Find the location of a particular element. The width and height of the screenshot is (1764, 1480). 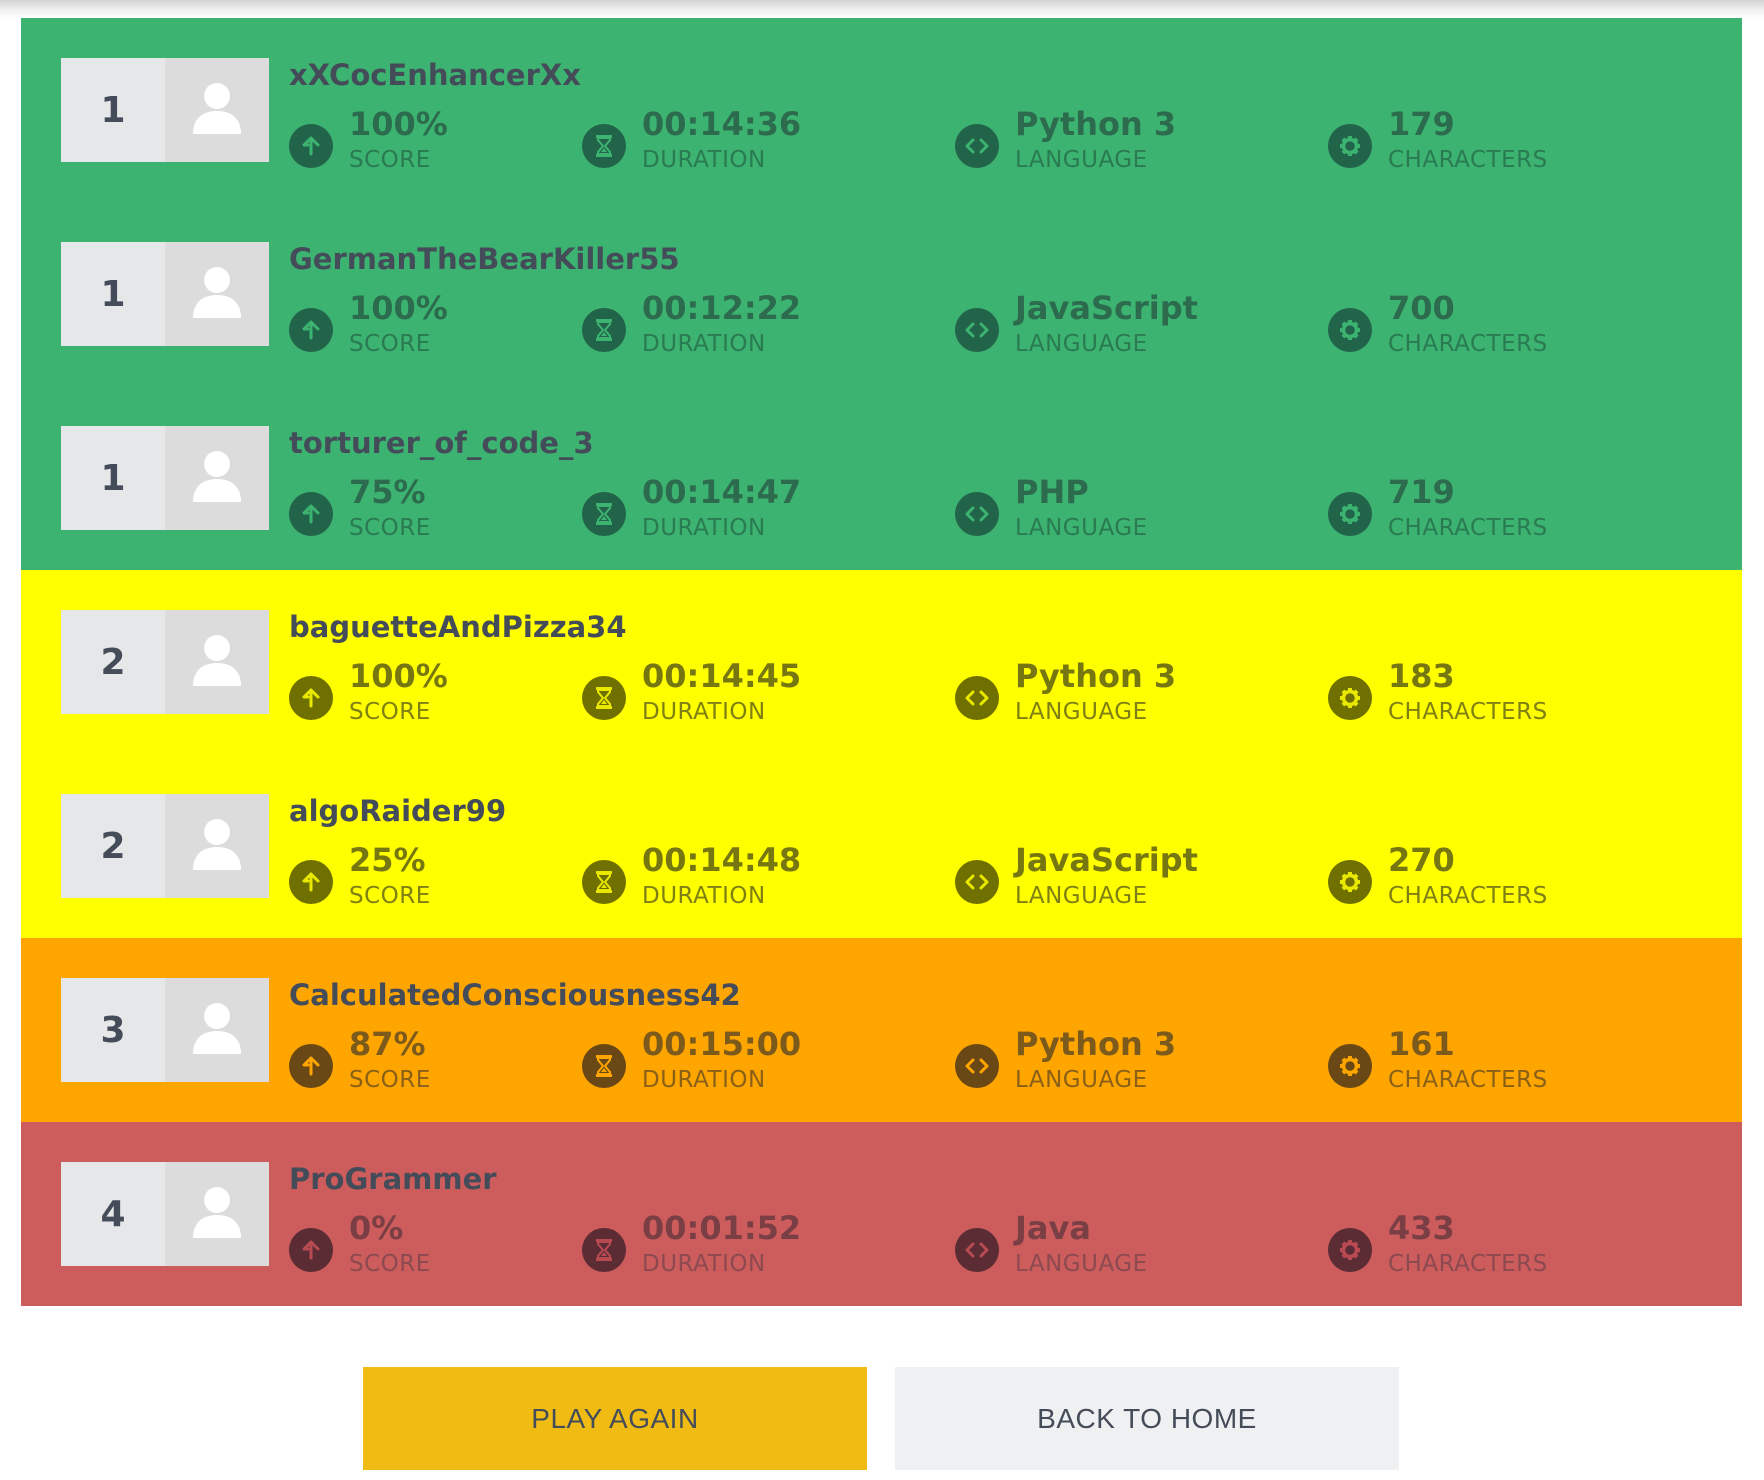

top-shadow is located at coordinates (882, 9).